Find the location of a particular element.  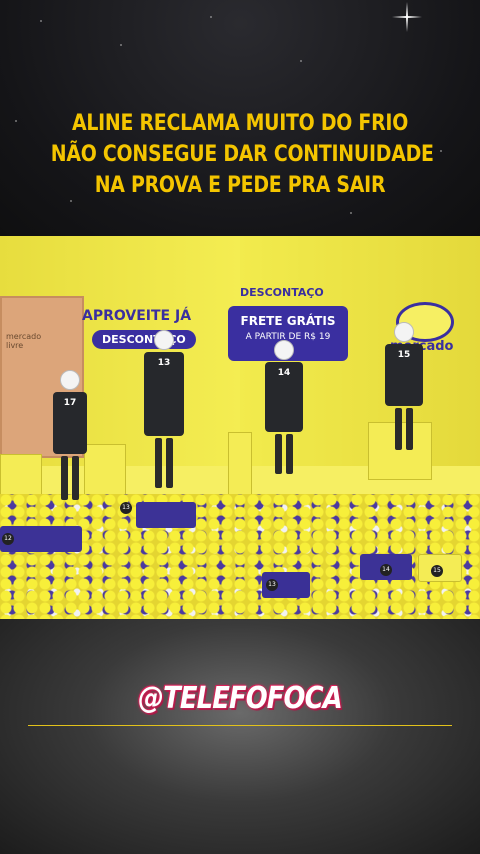

mercado-livre-small-label: mercado livre is located at coordinates (24, 341).